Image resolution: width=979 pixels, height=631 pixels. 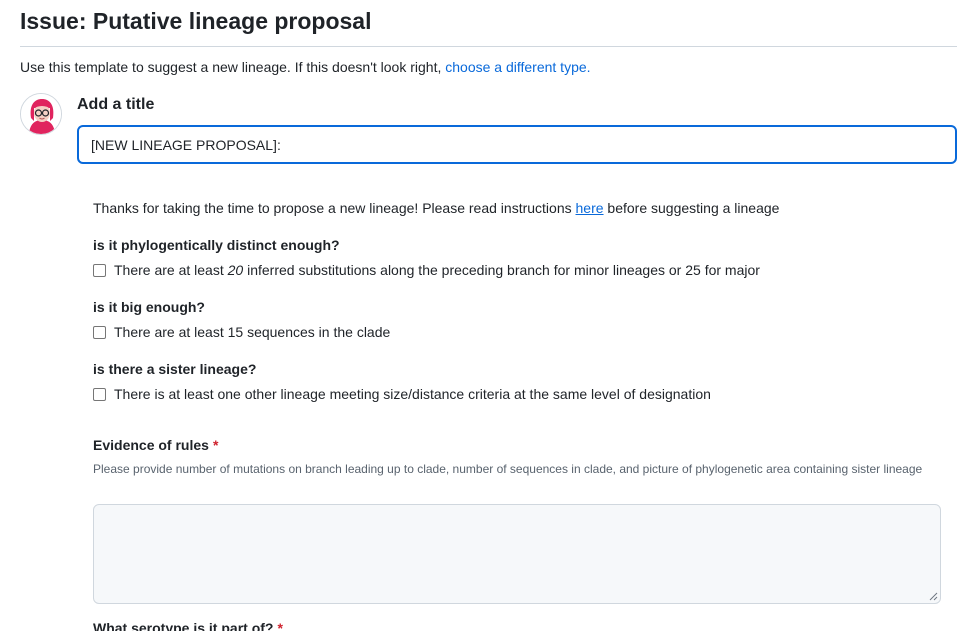 I want to click on evidence-label: Evidence of rules *, so click(x=155, y=445).